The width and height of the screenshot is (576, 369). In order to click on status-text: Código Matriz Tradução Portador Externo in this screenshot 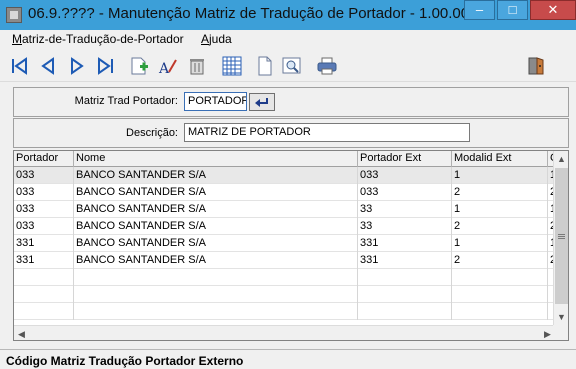, I will do `click(125, 361)`.